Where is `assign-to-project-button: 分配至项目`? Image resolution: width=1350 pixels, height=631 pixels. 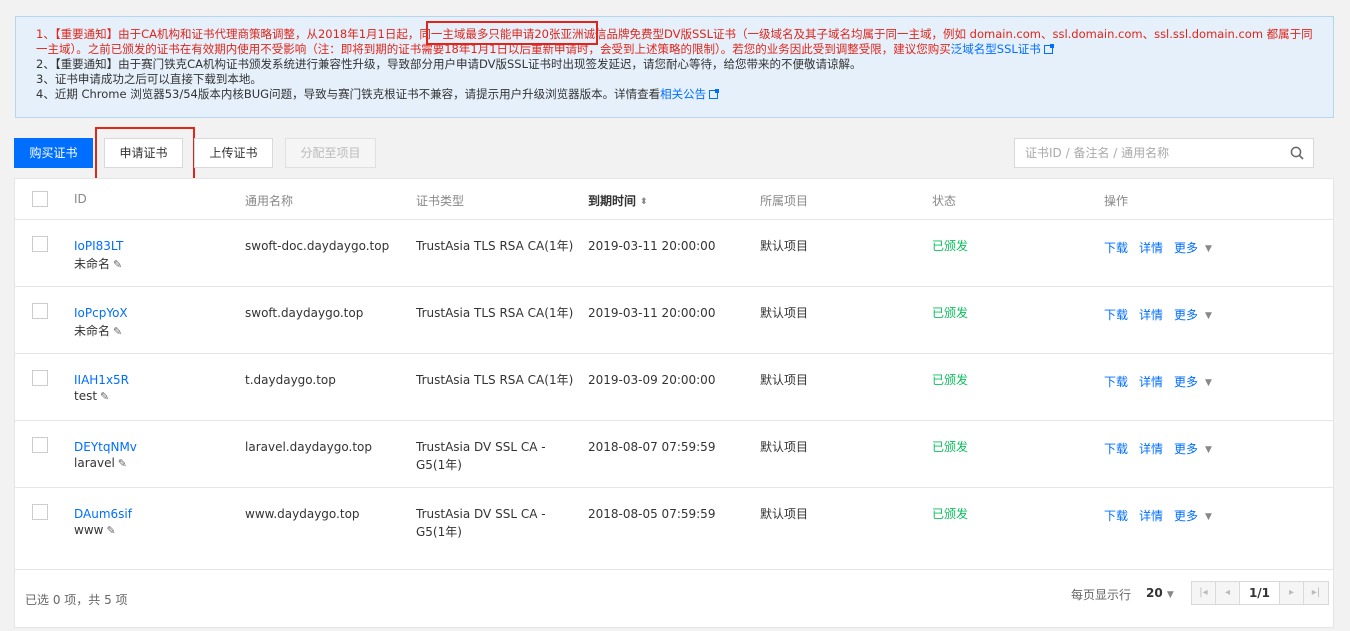
assign-to-project-button: 分配至项目 is located at coordinates (330, 153).